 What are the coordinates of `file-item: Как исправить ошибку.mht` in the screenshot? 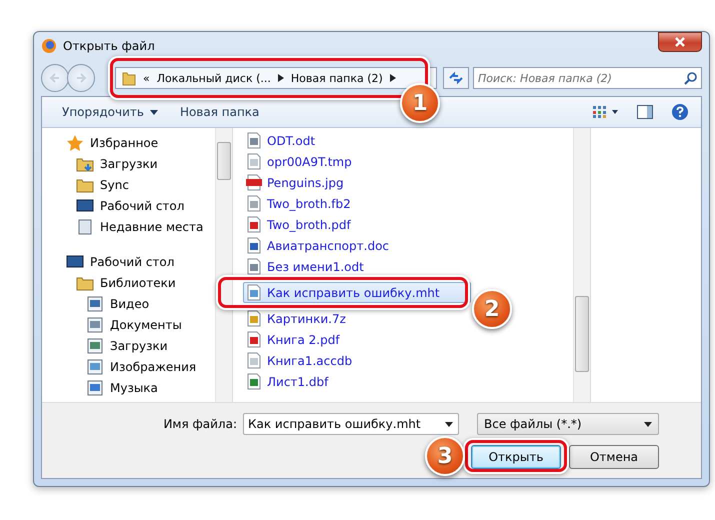 It's located at (357, 292).